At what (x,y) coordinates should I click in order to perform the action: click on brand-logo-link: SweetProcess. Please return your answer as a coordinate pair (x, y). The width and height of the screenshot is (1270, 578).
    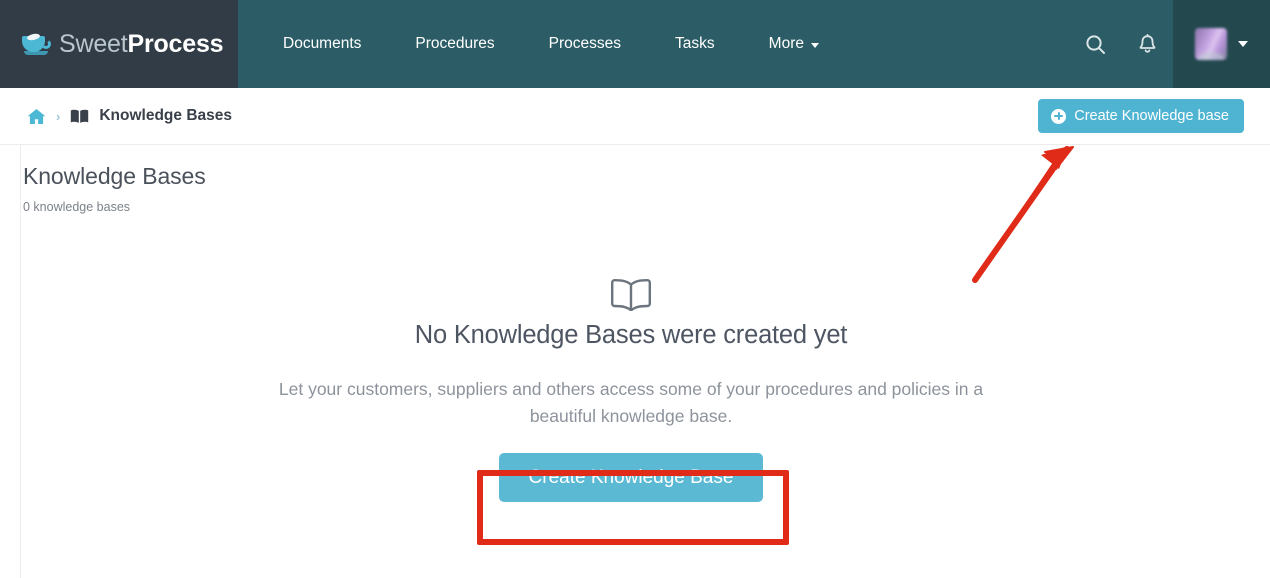
    Looking at the image, I should click on (123, 43).